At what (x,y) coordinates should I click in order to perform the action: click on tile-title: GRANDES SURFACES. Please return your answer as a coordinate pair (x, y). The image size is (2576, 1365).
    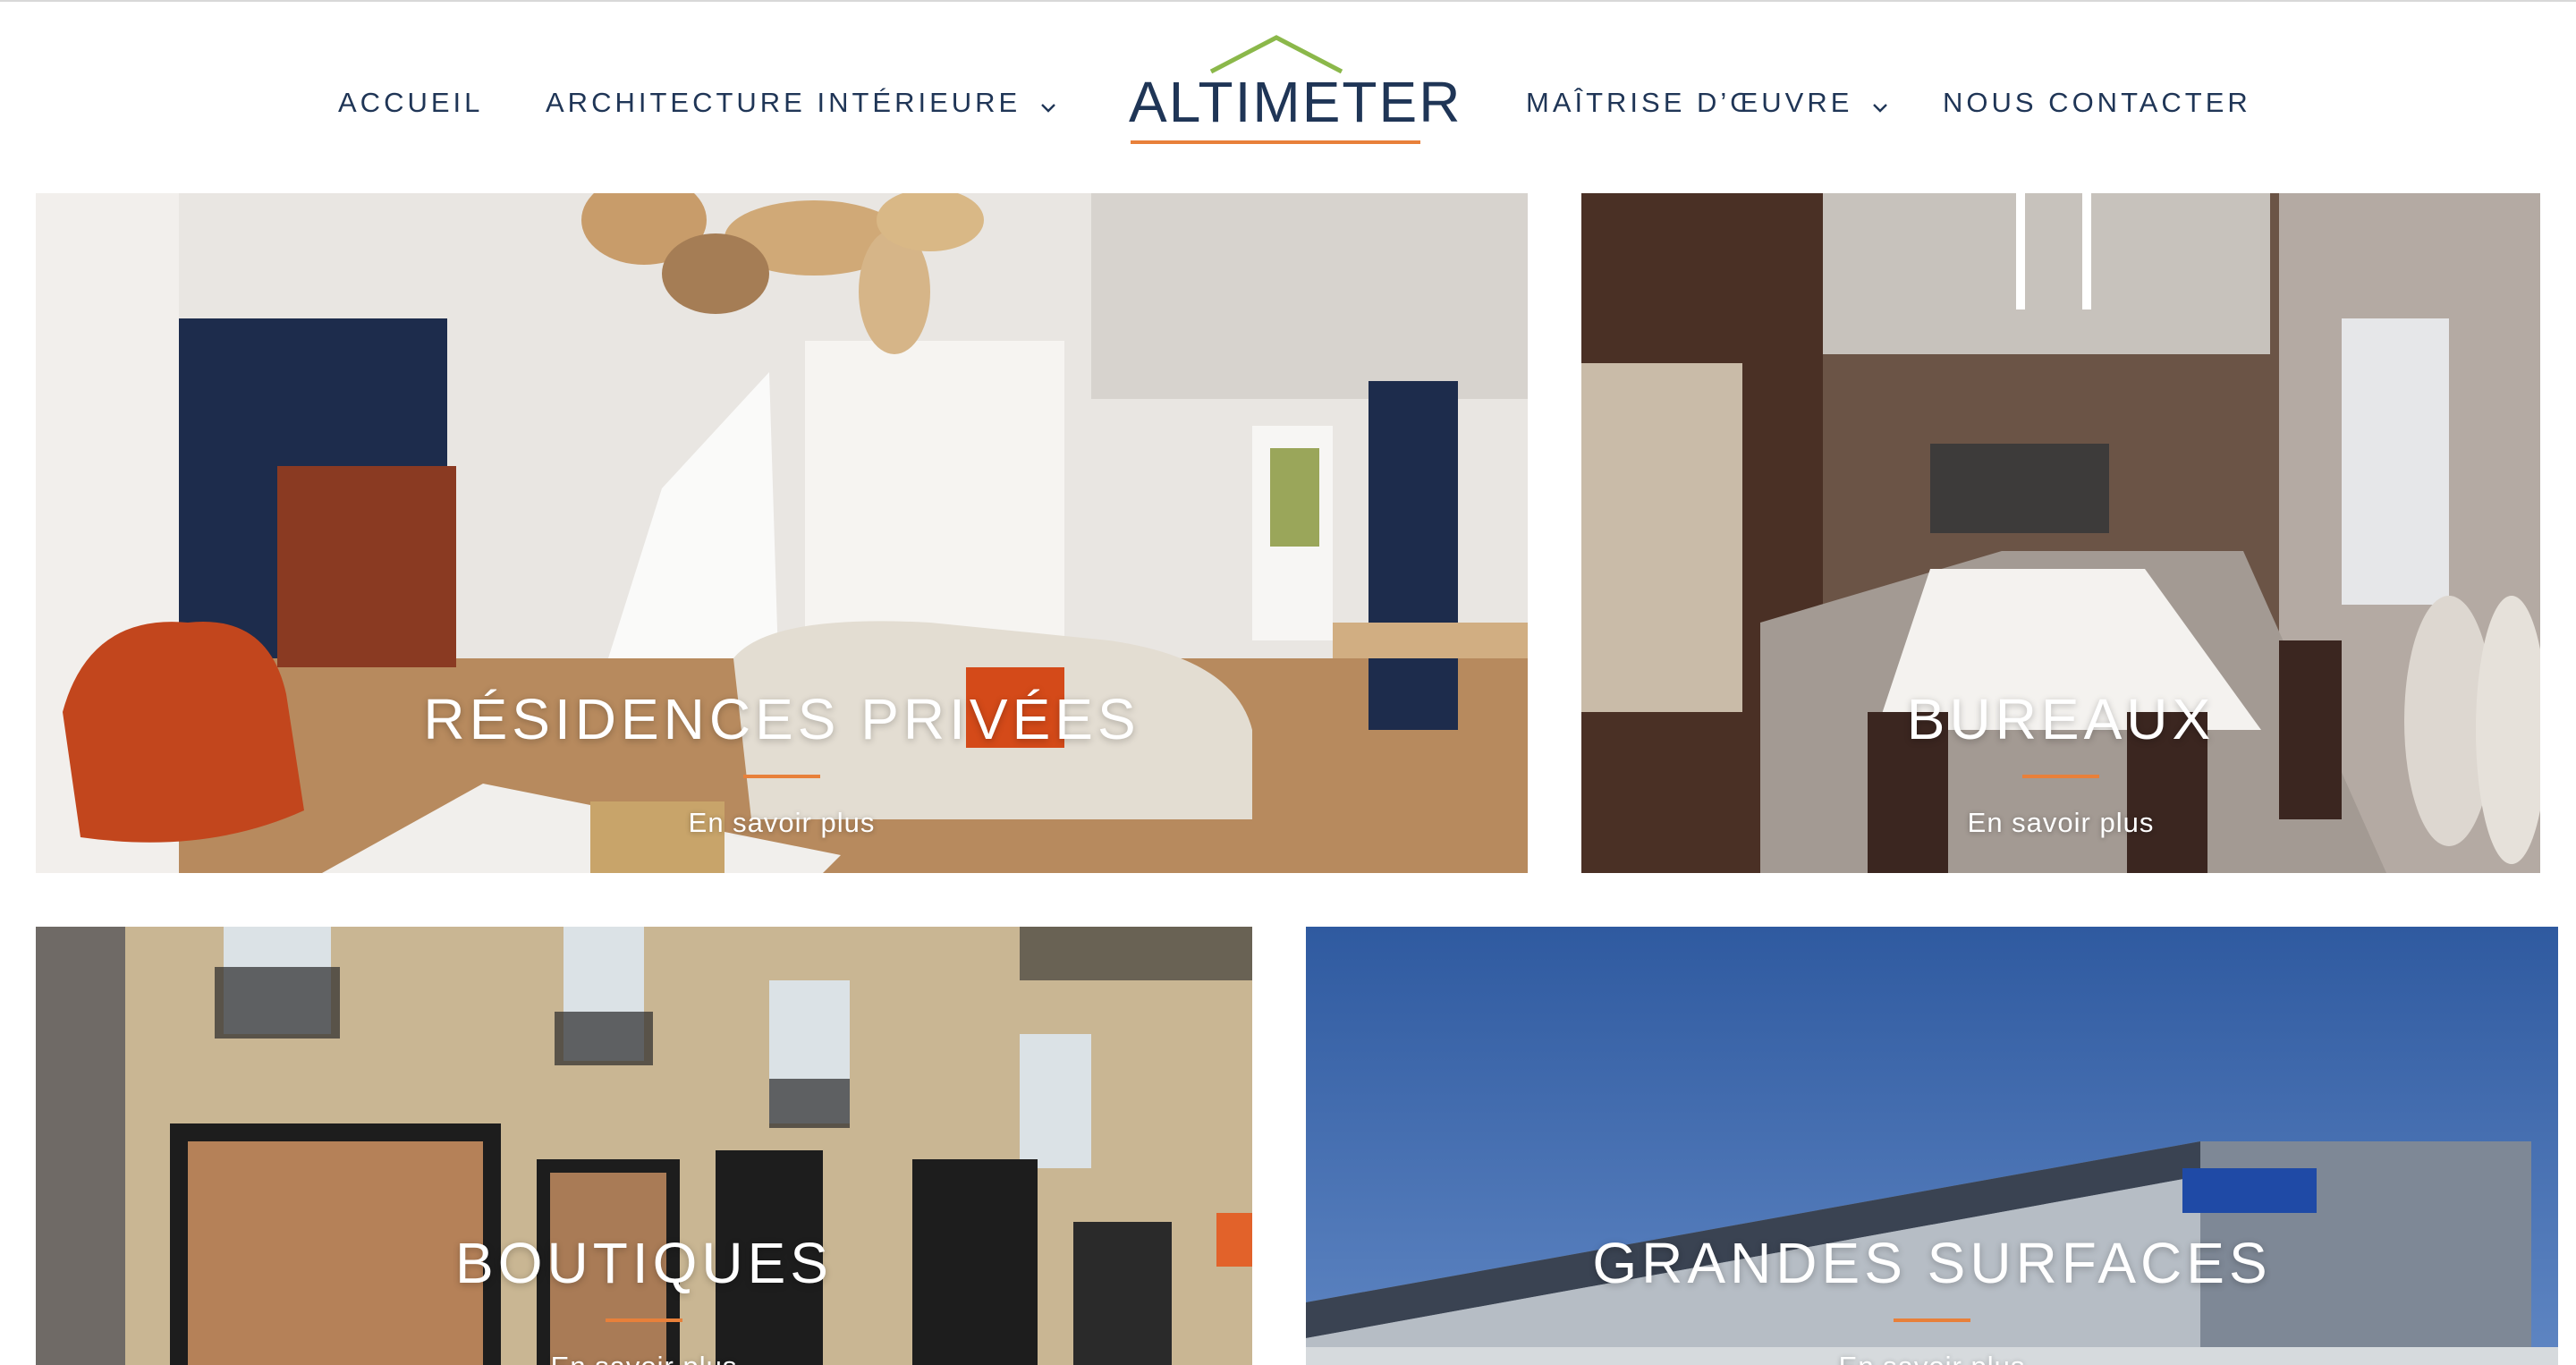
    Looking at the image, I should click on (1932, 1263).